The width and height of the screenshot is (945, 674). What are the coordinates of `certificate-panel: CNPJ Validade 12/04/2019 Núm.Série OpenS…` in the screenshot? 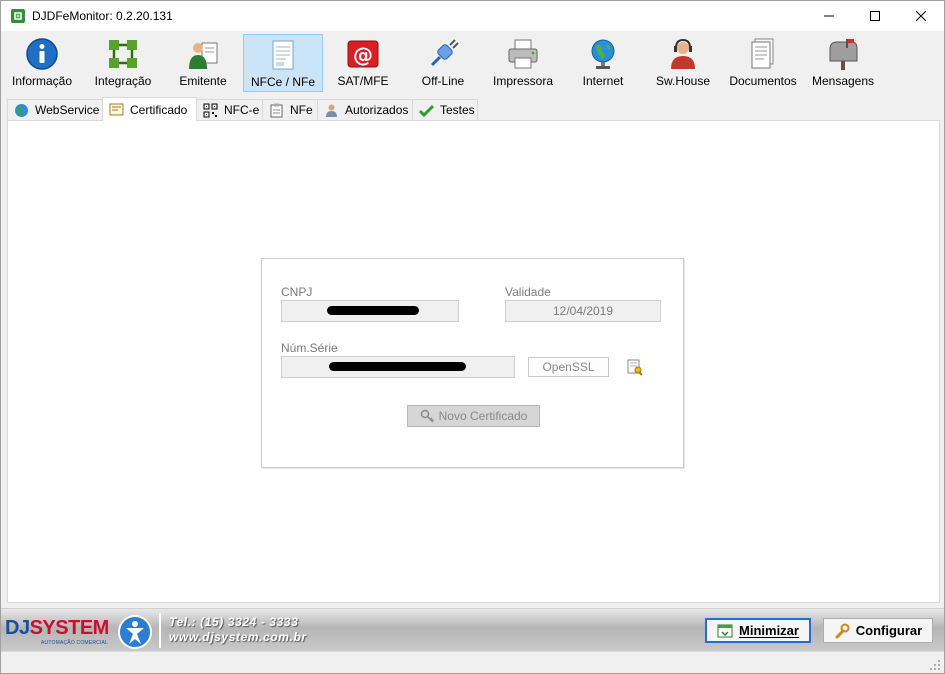 It's located at (472, 363).